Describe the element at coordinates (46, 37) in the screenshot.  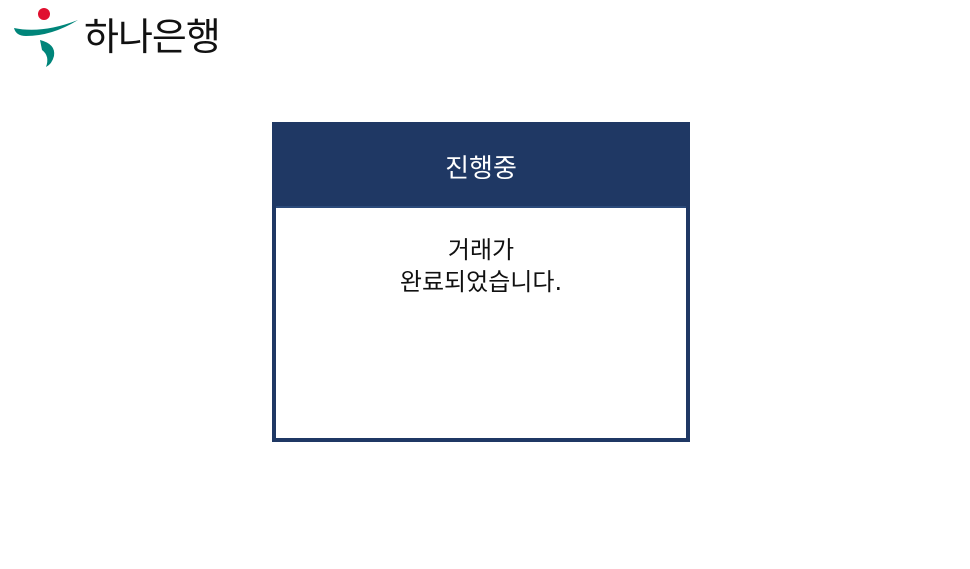
I see `hana-logo-icon` at that location.